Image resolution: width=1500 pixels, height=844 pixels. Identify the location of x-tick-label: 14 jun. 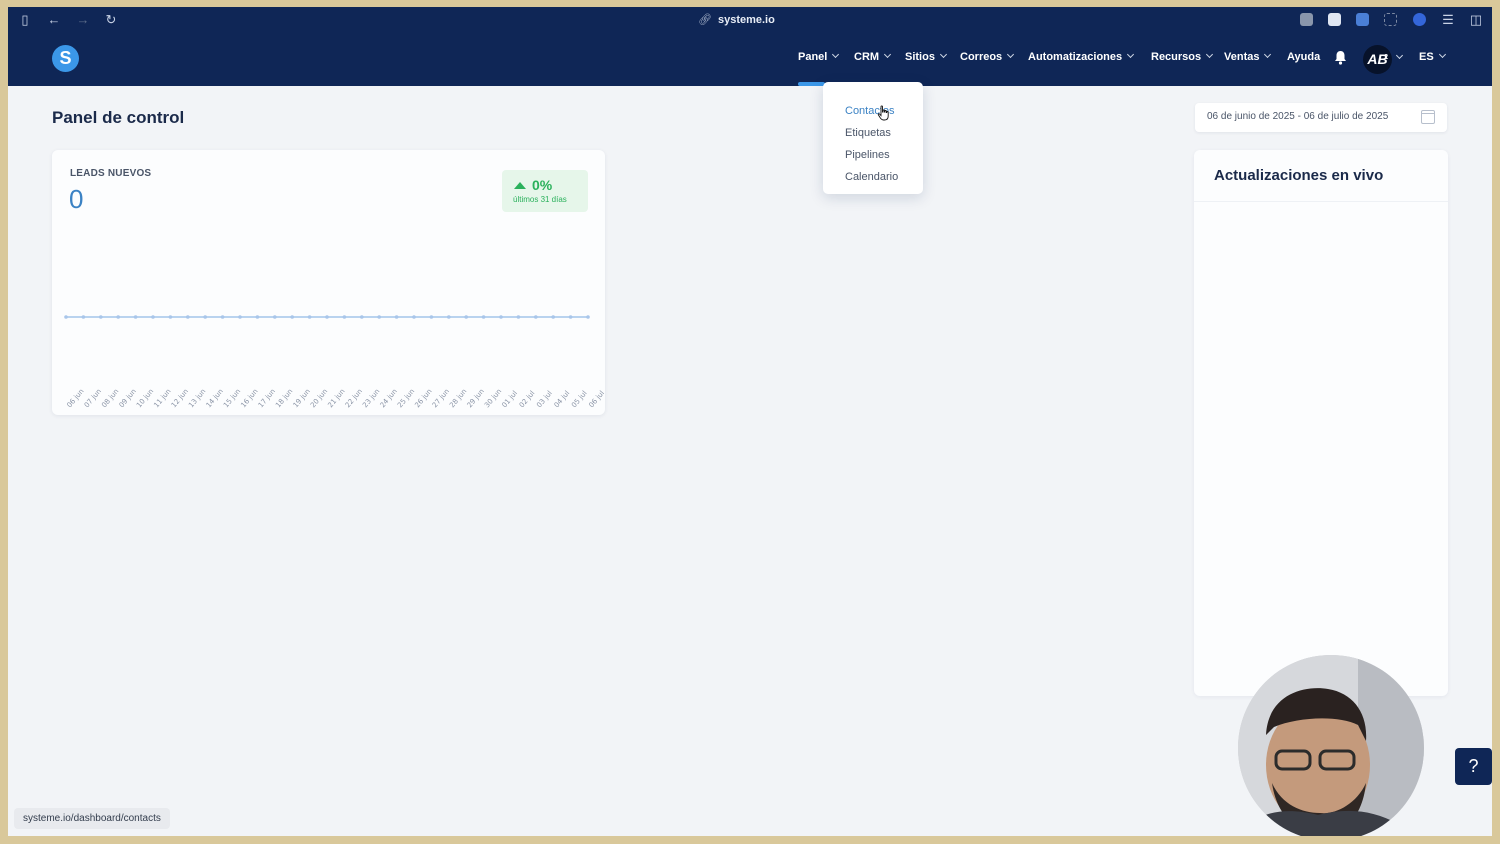
(215, 398).